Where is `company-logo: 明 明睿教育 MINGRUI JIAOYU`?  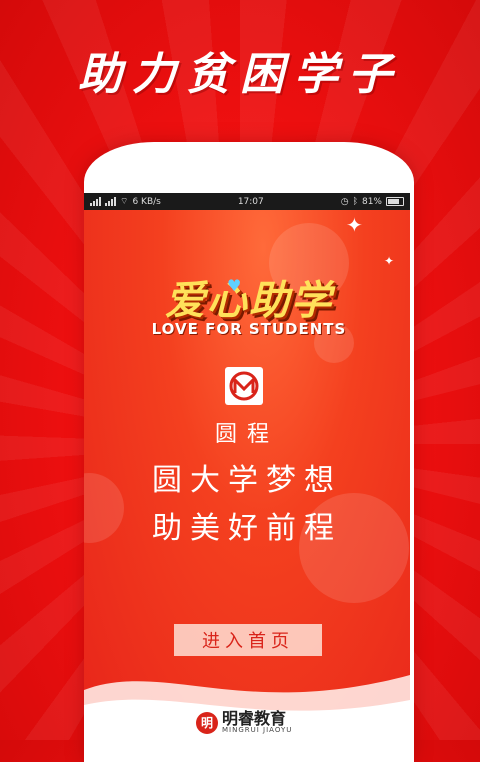 company-logo: 明 明睿教育 MINGRUI JIAOYU is located at coordinates (244, 722).